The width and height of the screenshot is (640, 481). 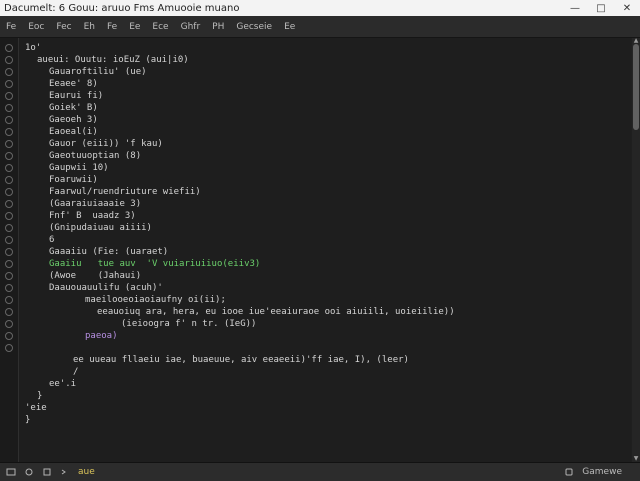 I want to click on code-line: Eeaee' 8), so click(x=73, y=84).